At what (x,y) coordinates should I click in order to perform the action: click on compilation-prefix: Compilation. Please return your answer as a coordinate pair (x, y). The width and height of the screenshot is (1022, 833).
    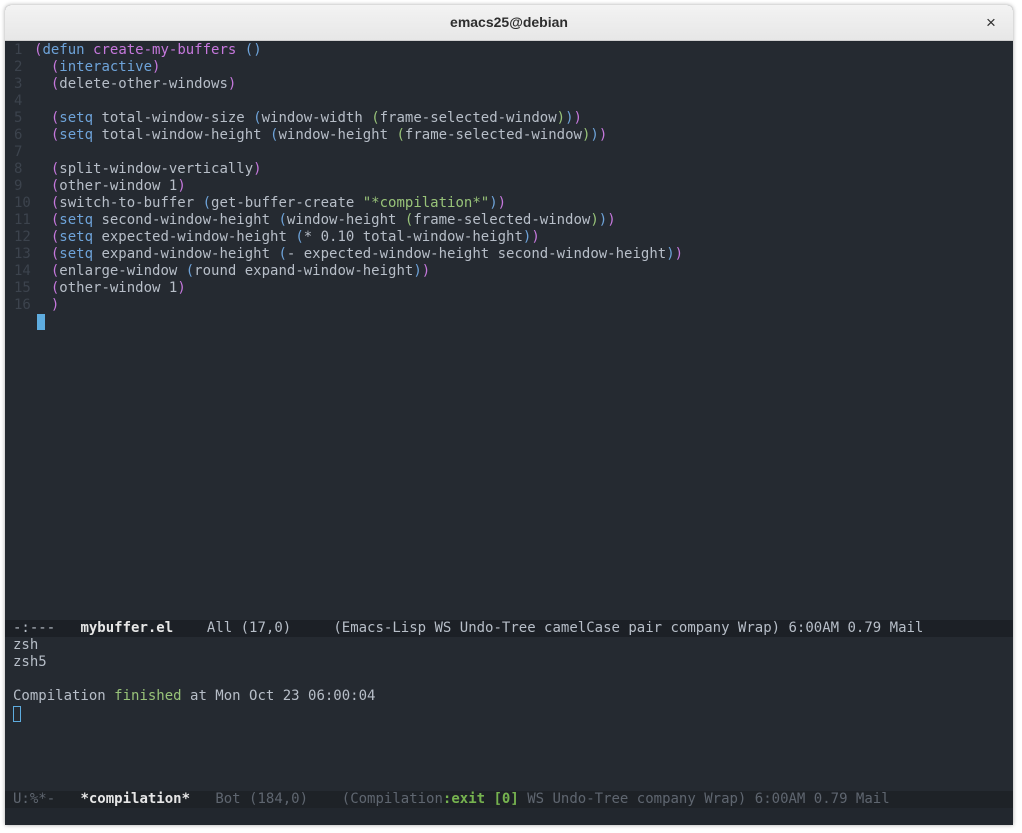
    Looking at the image, I should click on (64, 696).